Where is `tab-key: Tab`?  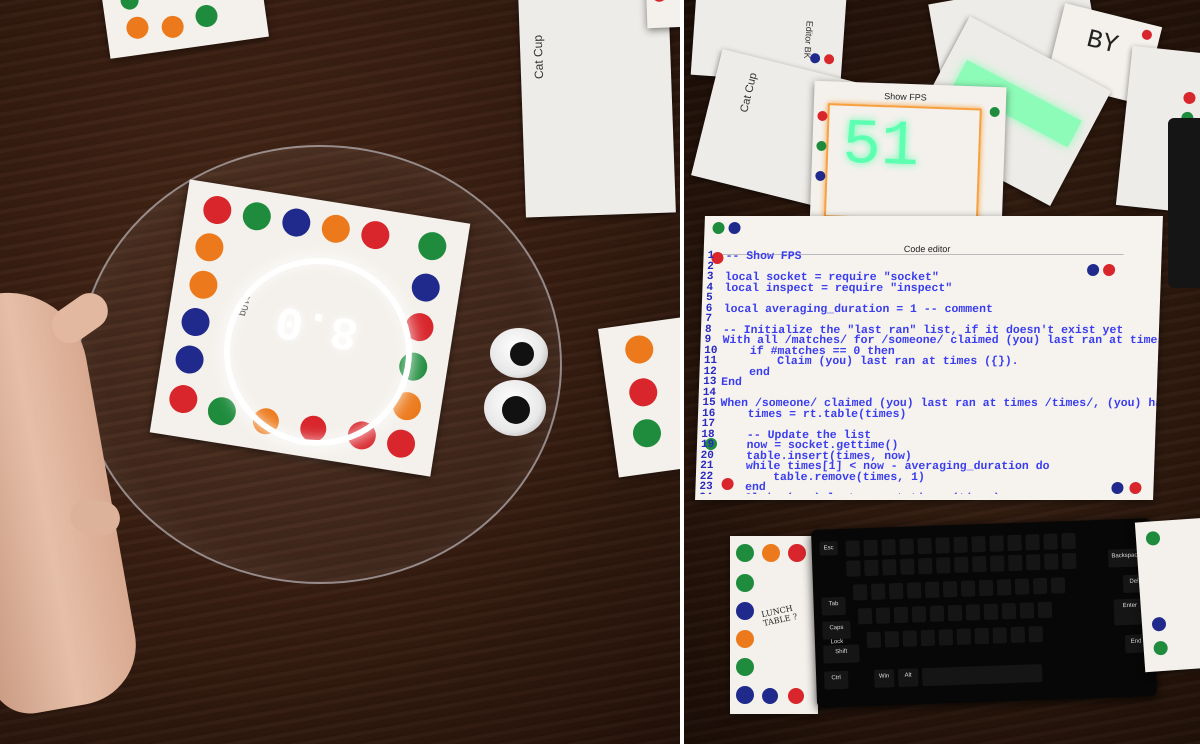 tab-key: Tab is located at coordinates (833, 606).